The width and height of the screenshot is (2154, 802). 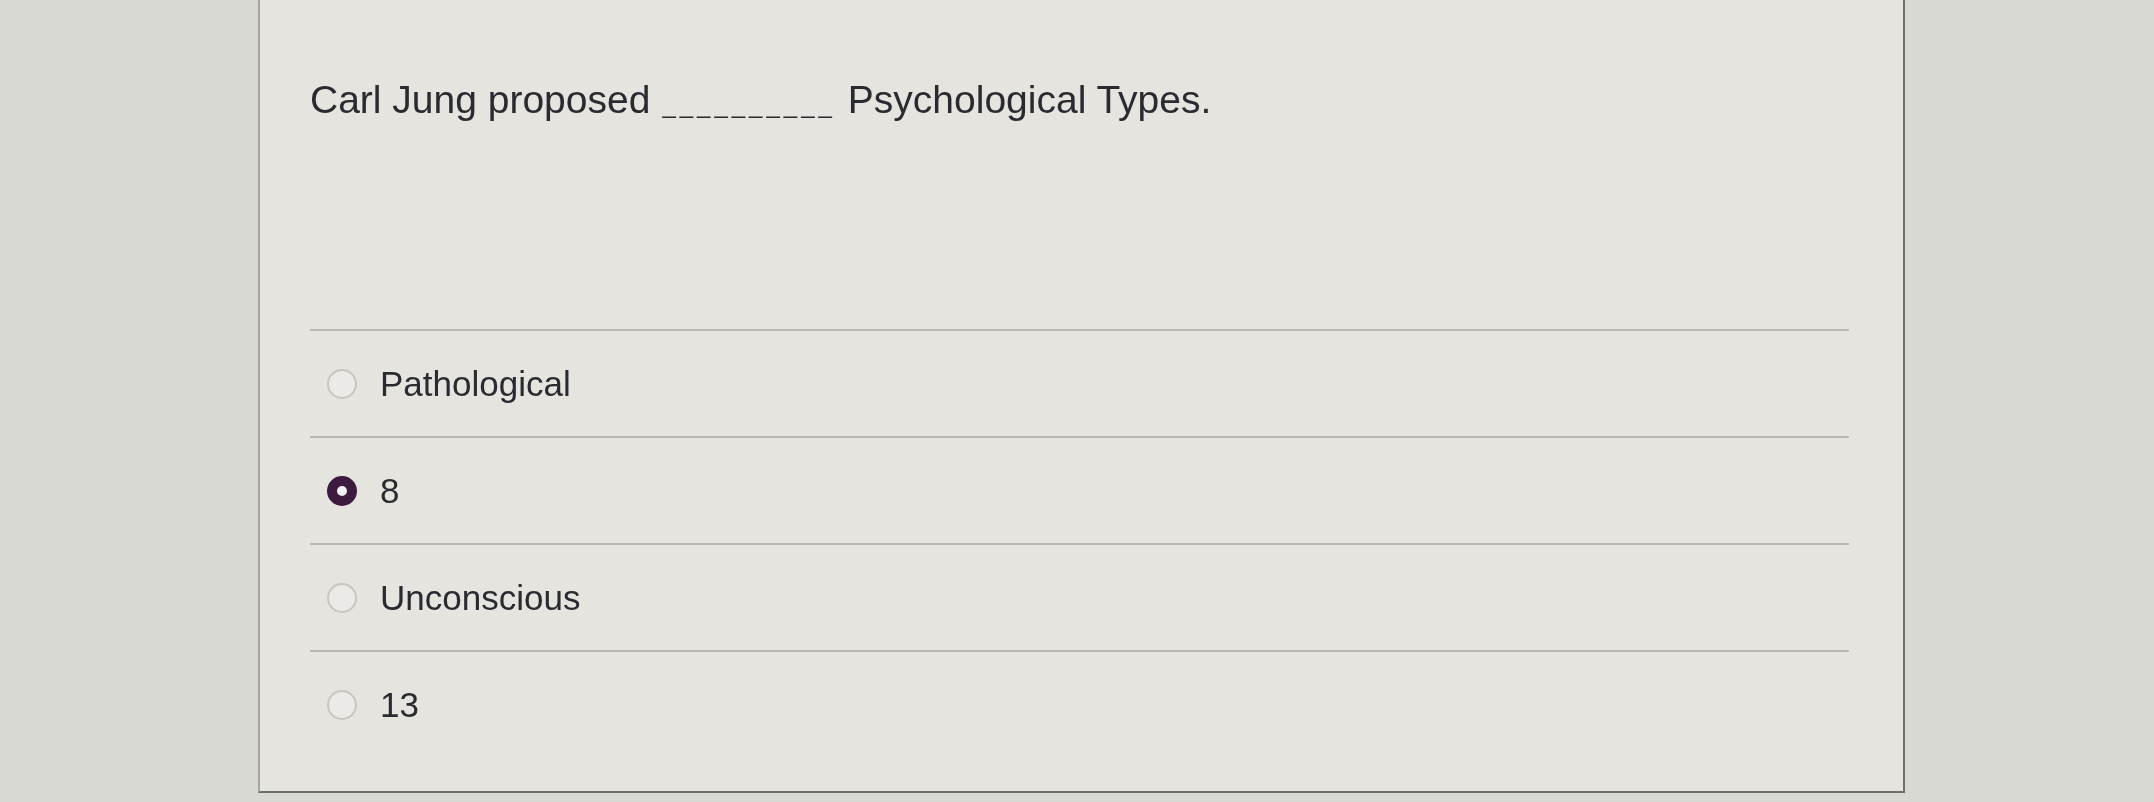 What do you see at coordinates (475, 383) in the screenshot?
I see `option-label: Pathological` at bounding box center [475, 383].